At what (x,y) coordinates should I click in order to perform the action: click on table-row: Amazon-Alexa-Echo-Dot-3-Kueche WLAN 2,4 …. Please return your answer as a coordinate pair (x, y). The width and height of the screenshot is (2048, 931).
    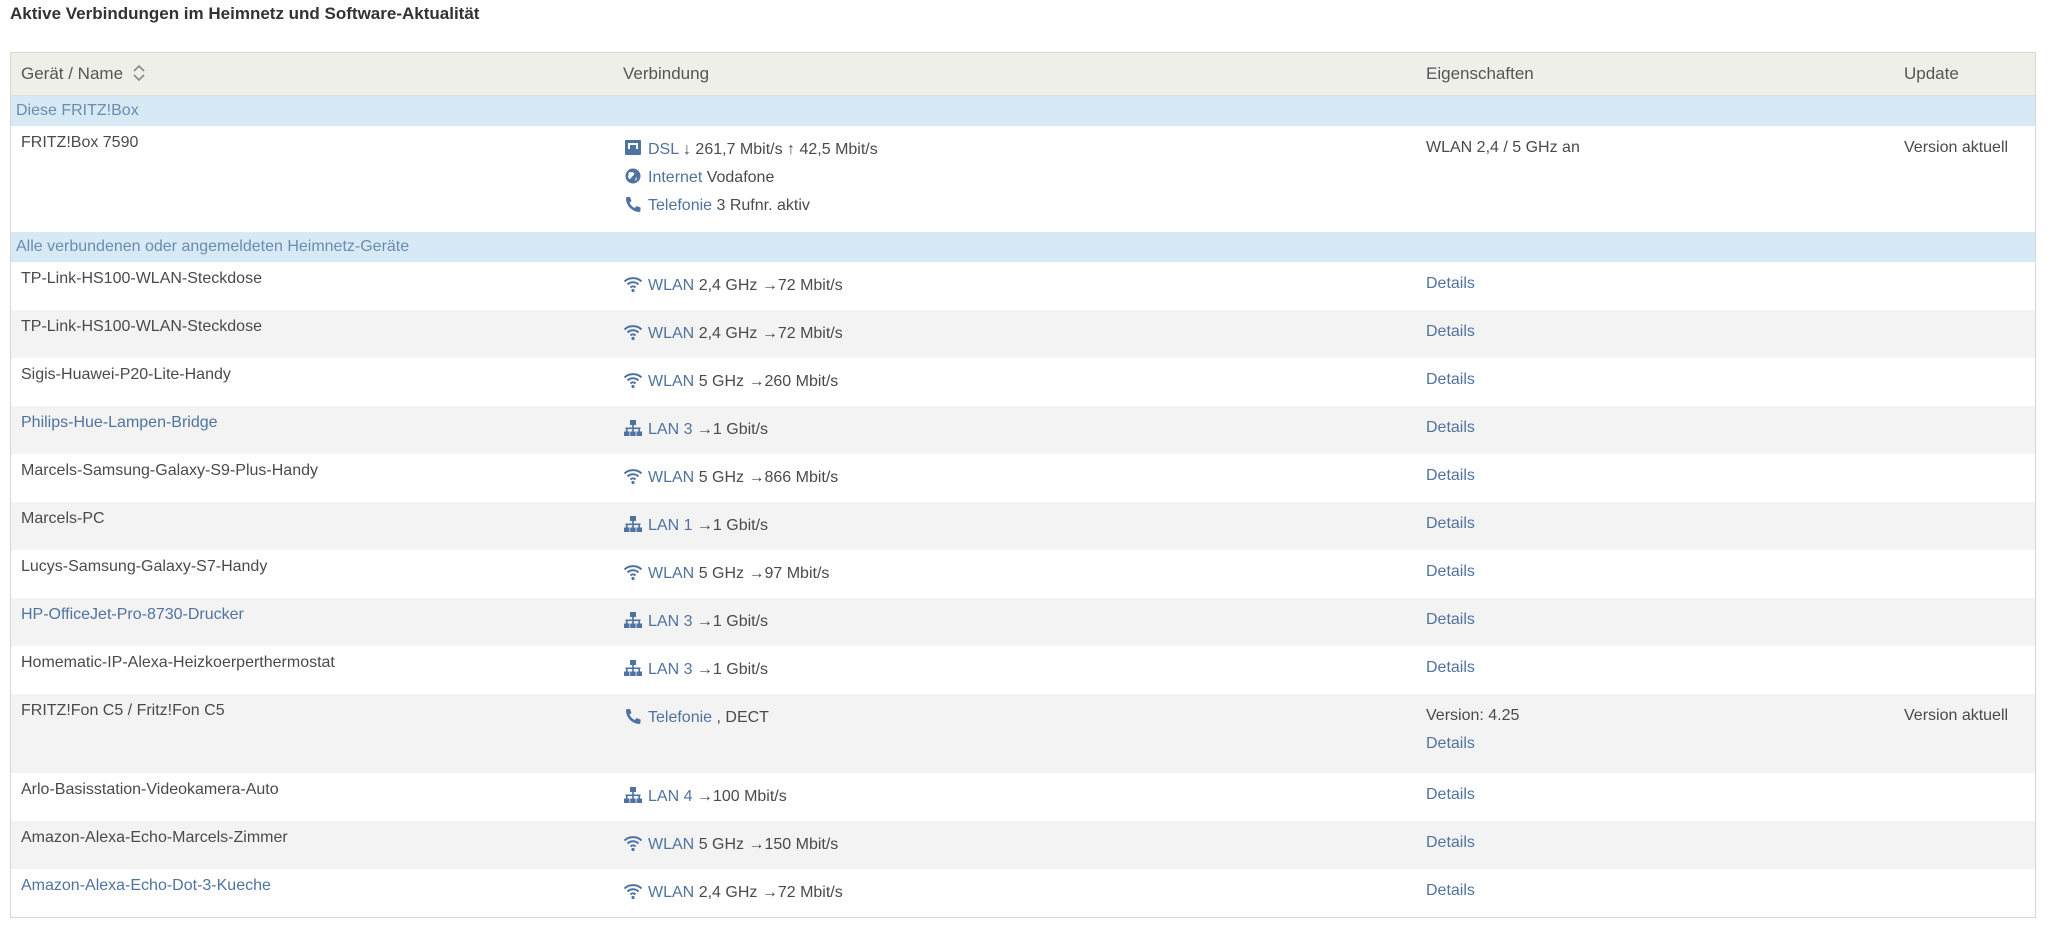
    Looking at the image, I should click on (1023, 893).